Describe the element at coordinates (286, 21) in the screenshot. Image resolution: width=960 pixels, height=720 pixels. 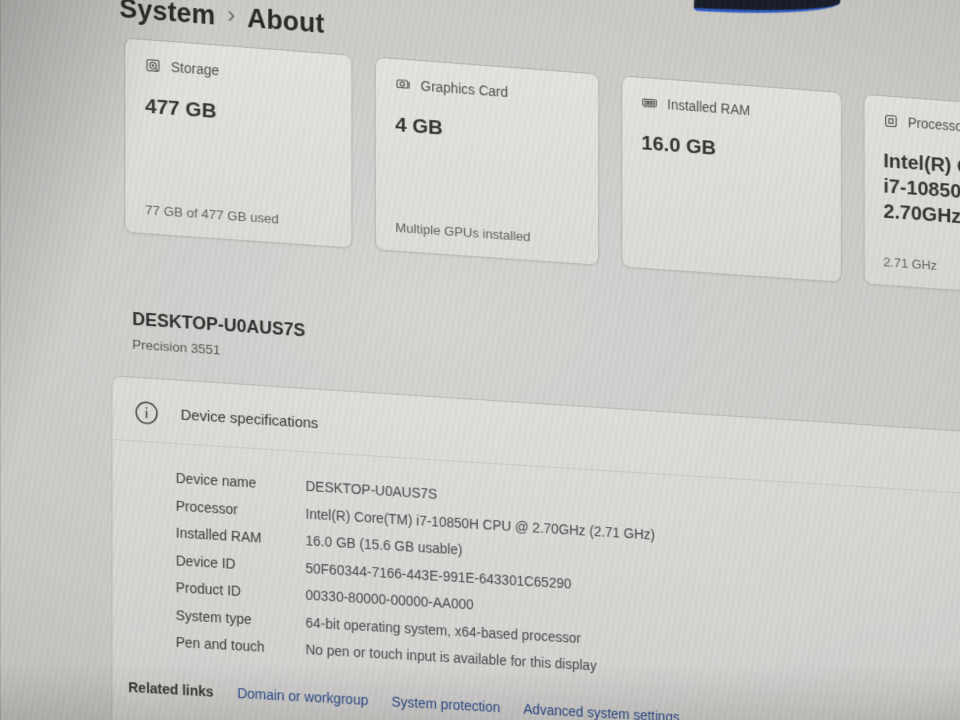
I see `breadcrumb-about: About` at that location.